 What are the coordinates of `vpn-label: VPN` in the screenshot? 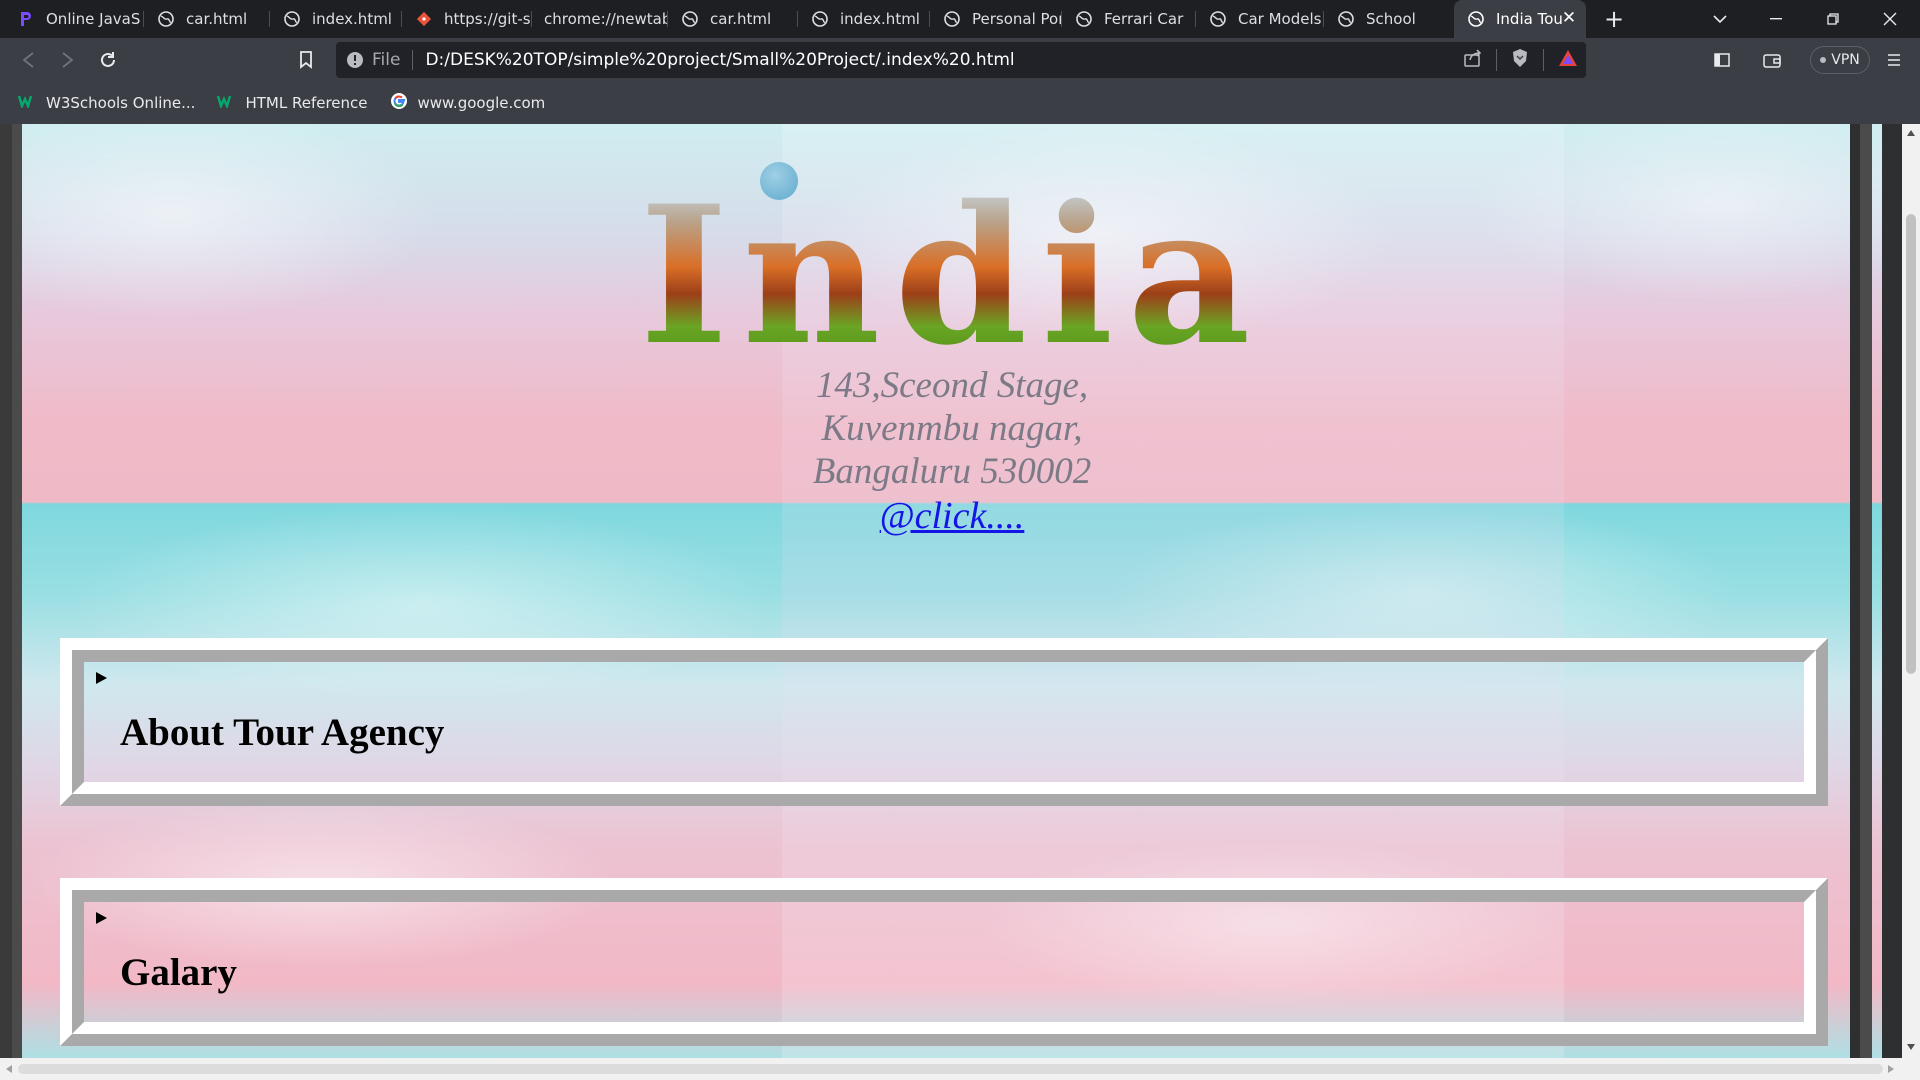 It's located at (1845, 60).